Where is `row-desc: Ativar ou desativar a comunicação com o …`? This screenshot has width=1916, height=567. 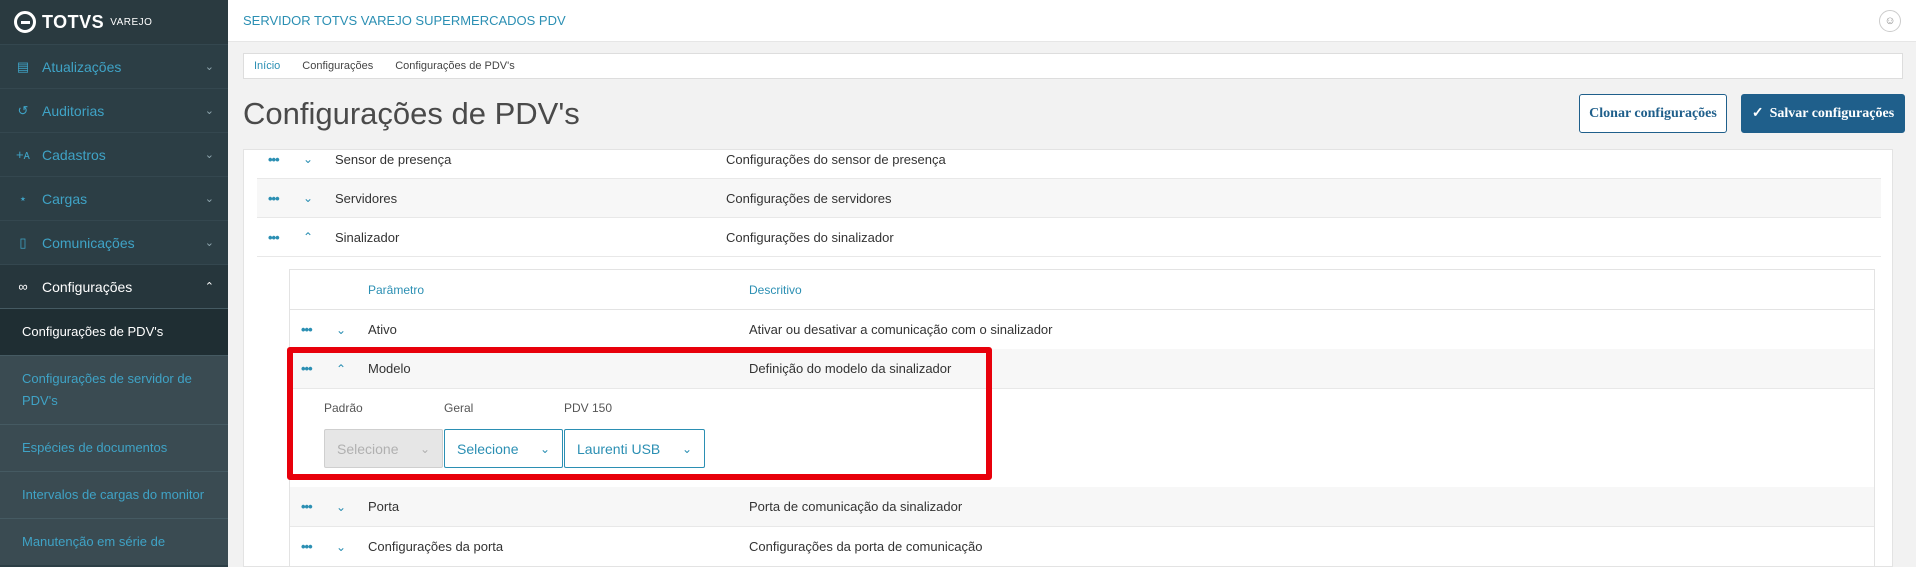 row-desc: Ativar ou desativar a comunicação com o … is located at coordinates (901, 329).